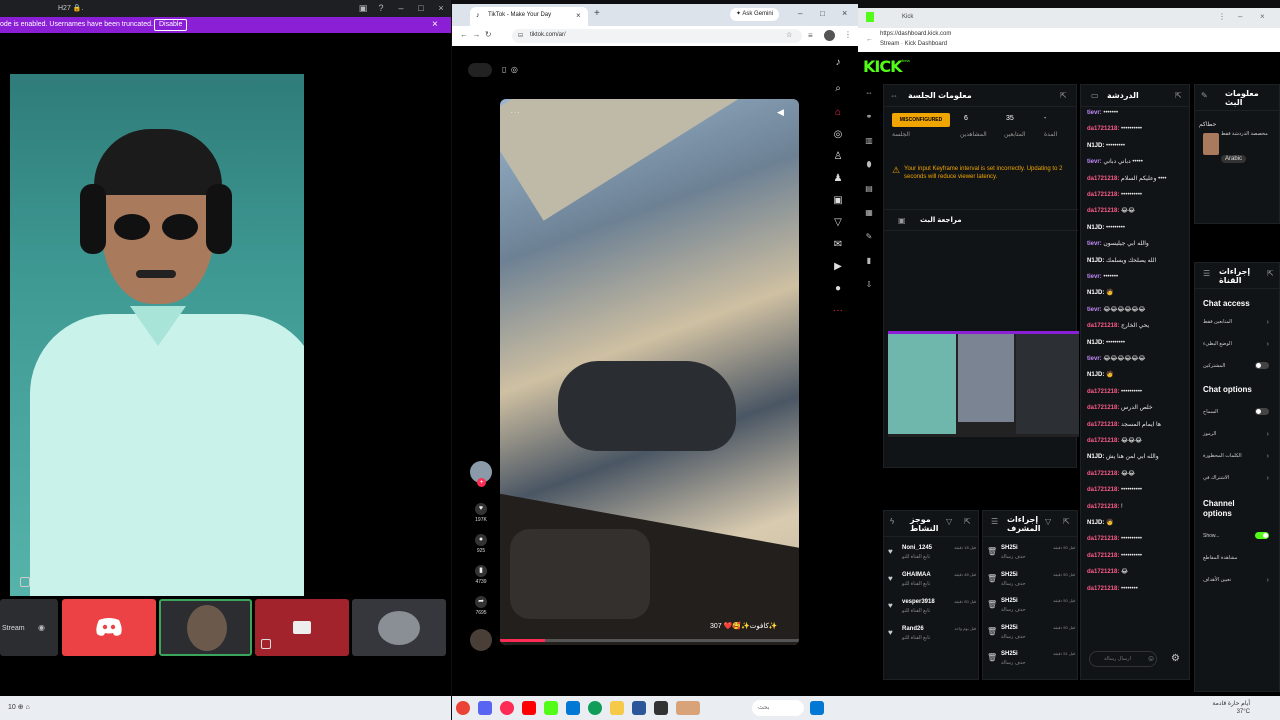 This screenshot has width=1280, height=720. What do you see at coordinates (1107, 572) in the screenshot?
I see `chat-message: da1721218: 😂` at bounding box center [1107, 572].